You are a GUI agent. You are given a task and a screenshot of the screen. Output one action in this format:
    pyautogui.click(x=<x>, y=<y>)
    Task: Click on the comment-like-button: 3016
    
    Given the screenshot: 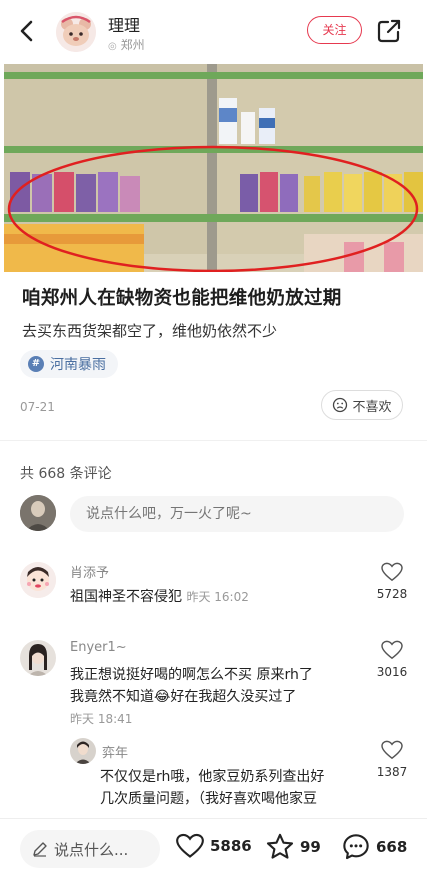 What is the action you would take?
    pyautogui.click(x=392, y=659)
    